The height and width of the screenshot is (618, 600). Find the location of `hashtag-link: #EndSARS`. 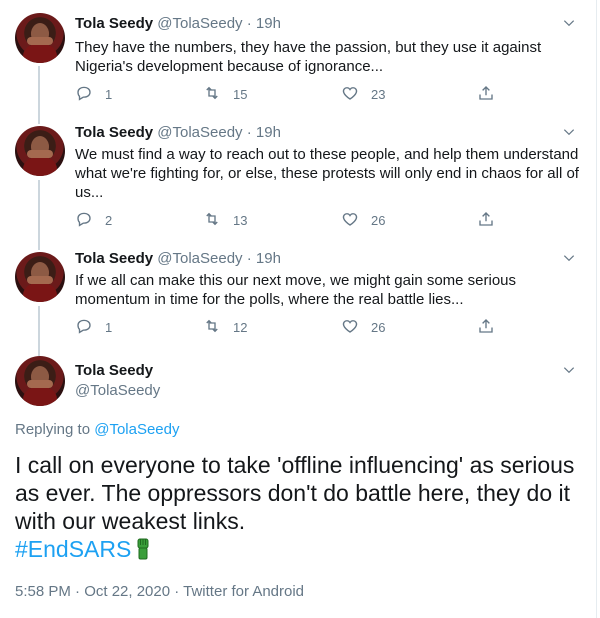

hashtag-link: #EndSARS is located at coordinates (73, 549).